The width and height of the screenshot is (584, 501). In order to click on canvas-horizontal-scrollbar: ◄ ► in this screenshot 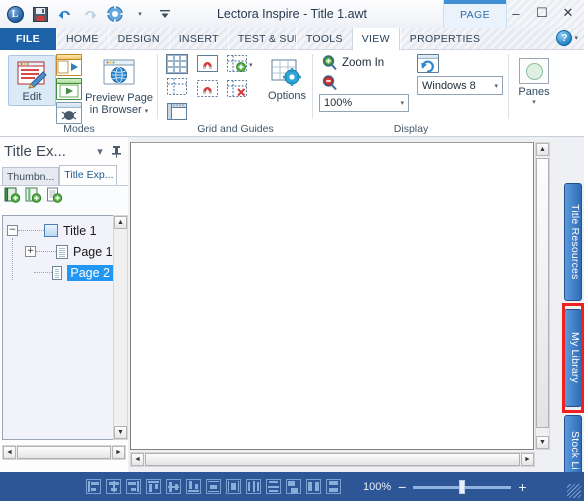, I will do `click(332, 459)`.